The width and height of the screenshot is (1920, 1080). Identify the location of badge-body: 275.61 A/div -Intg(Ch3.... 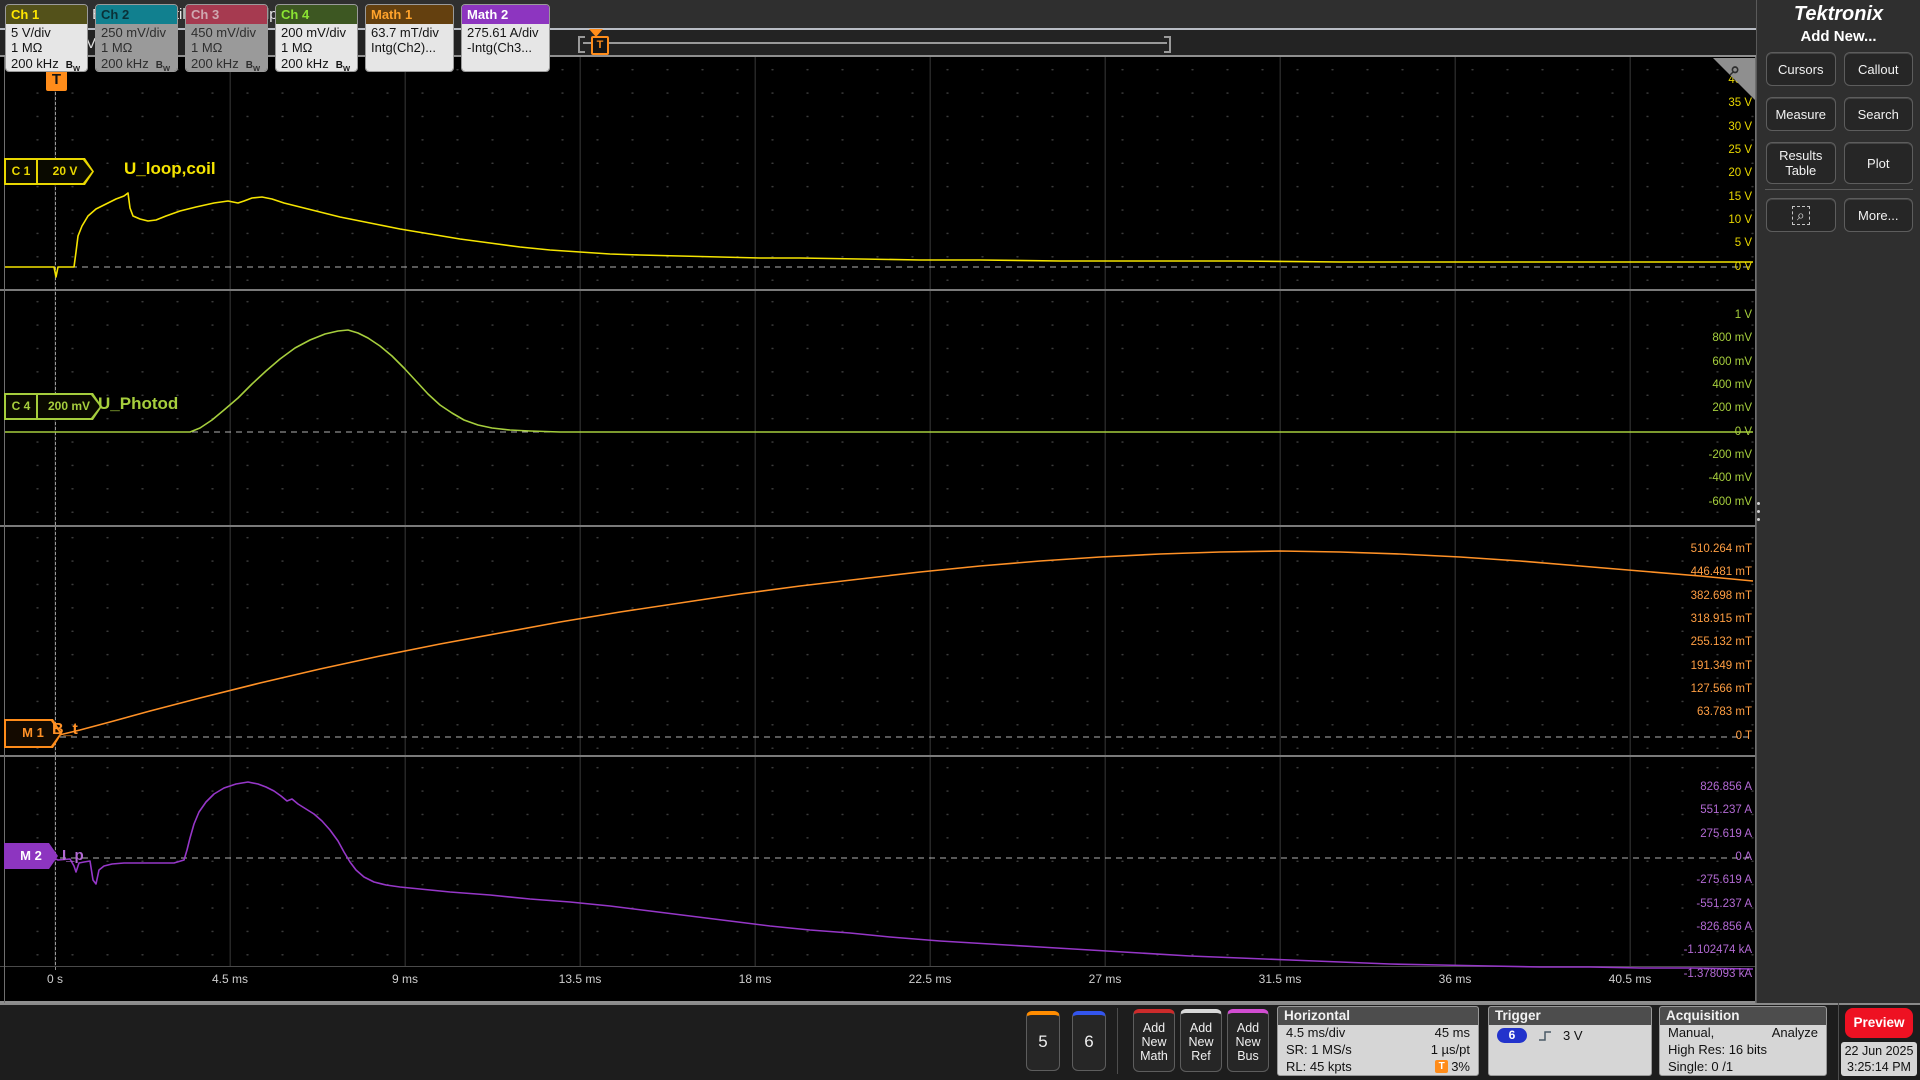
(505, 47).